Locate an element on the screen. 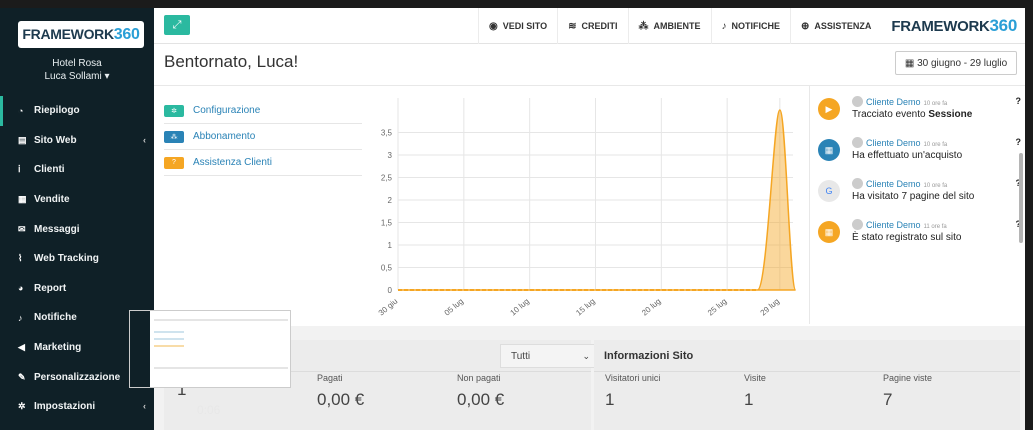 This screenshot has height=430, width=1033. site-info-header: Informazioni Sito is located at coordinates (807, 356).